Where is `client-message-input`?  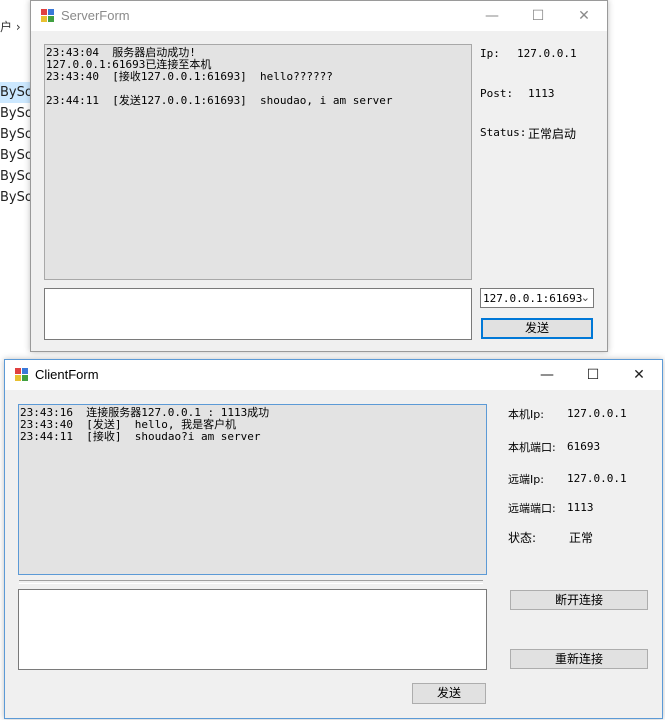 client-message-input is located at coordinates (252, 629).